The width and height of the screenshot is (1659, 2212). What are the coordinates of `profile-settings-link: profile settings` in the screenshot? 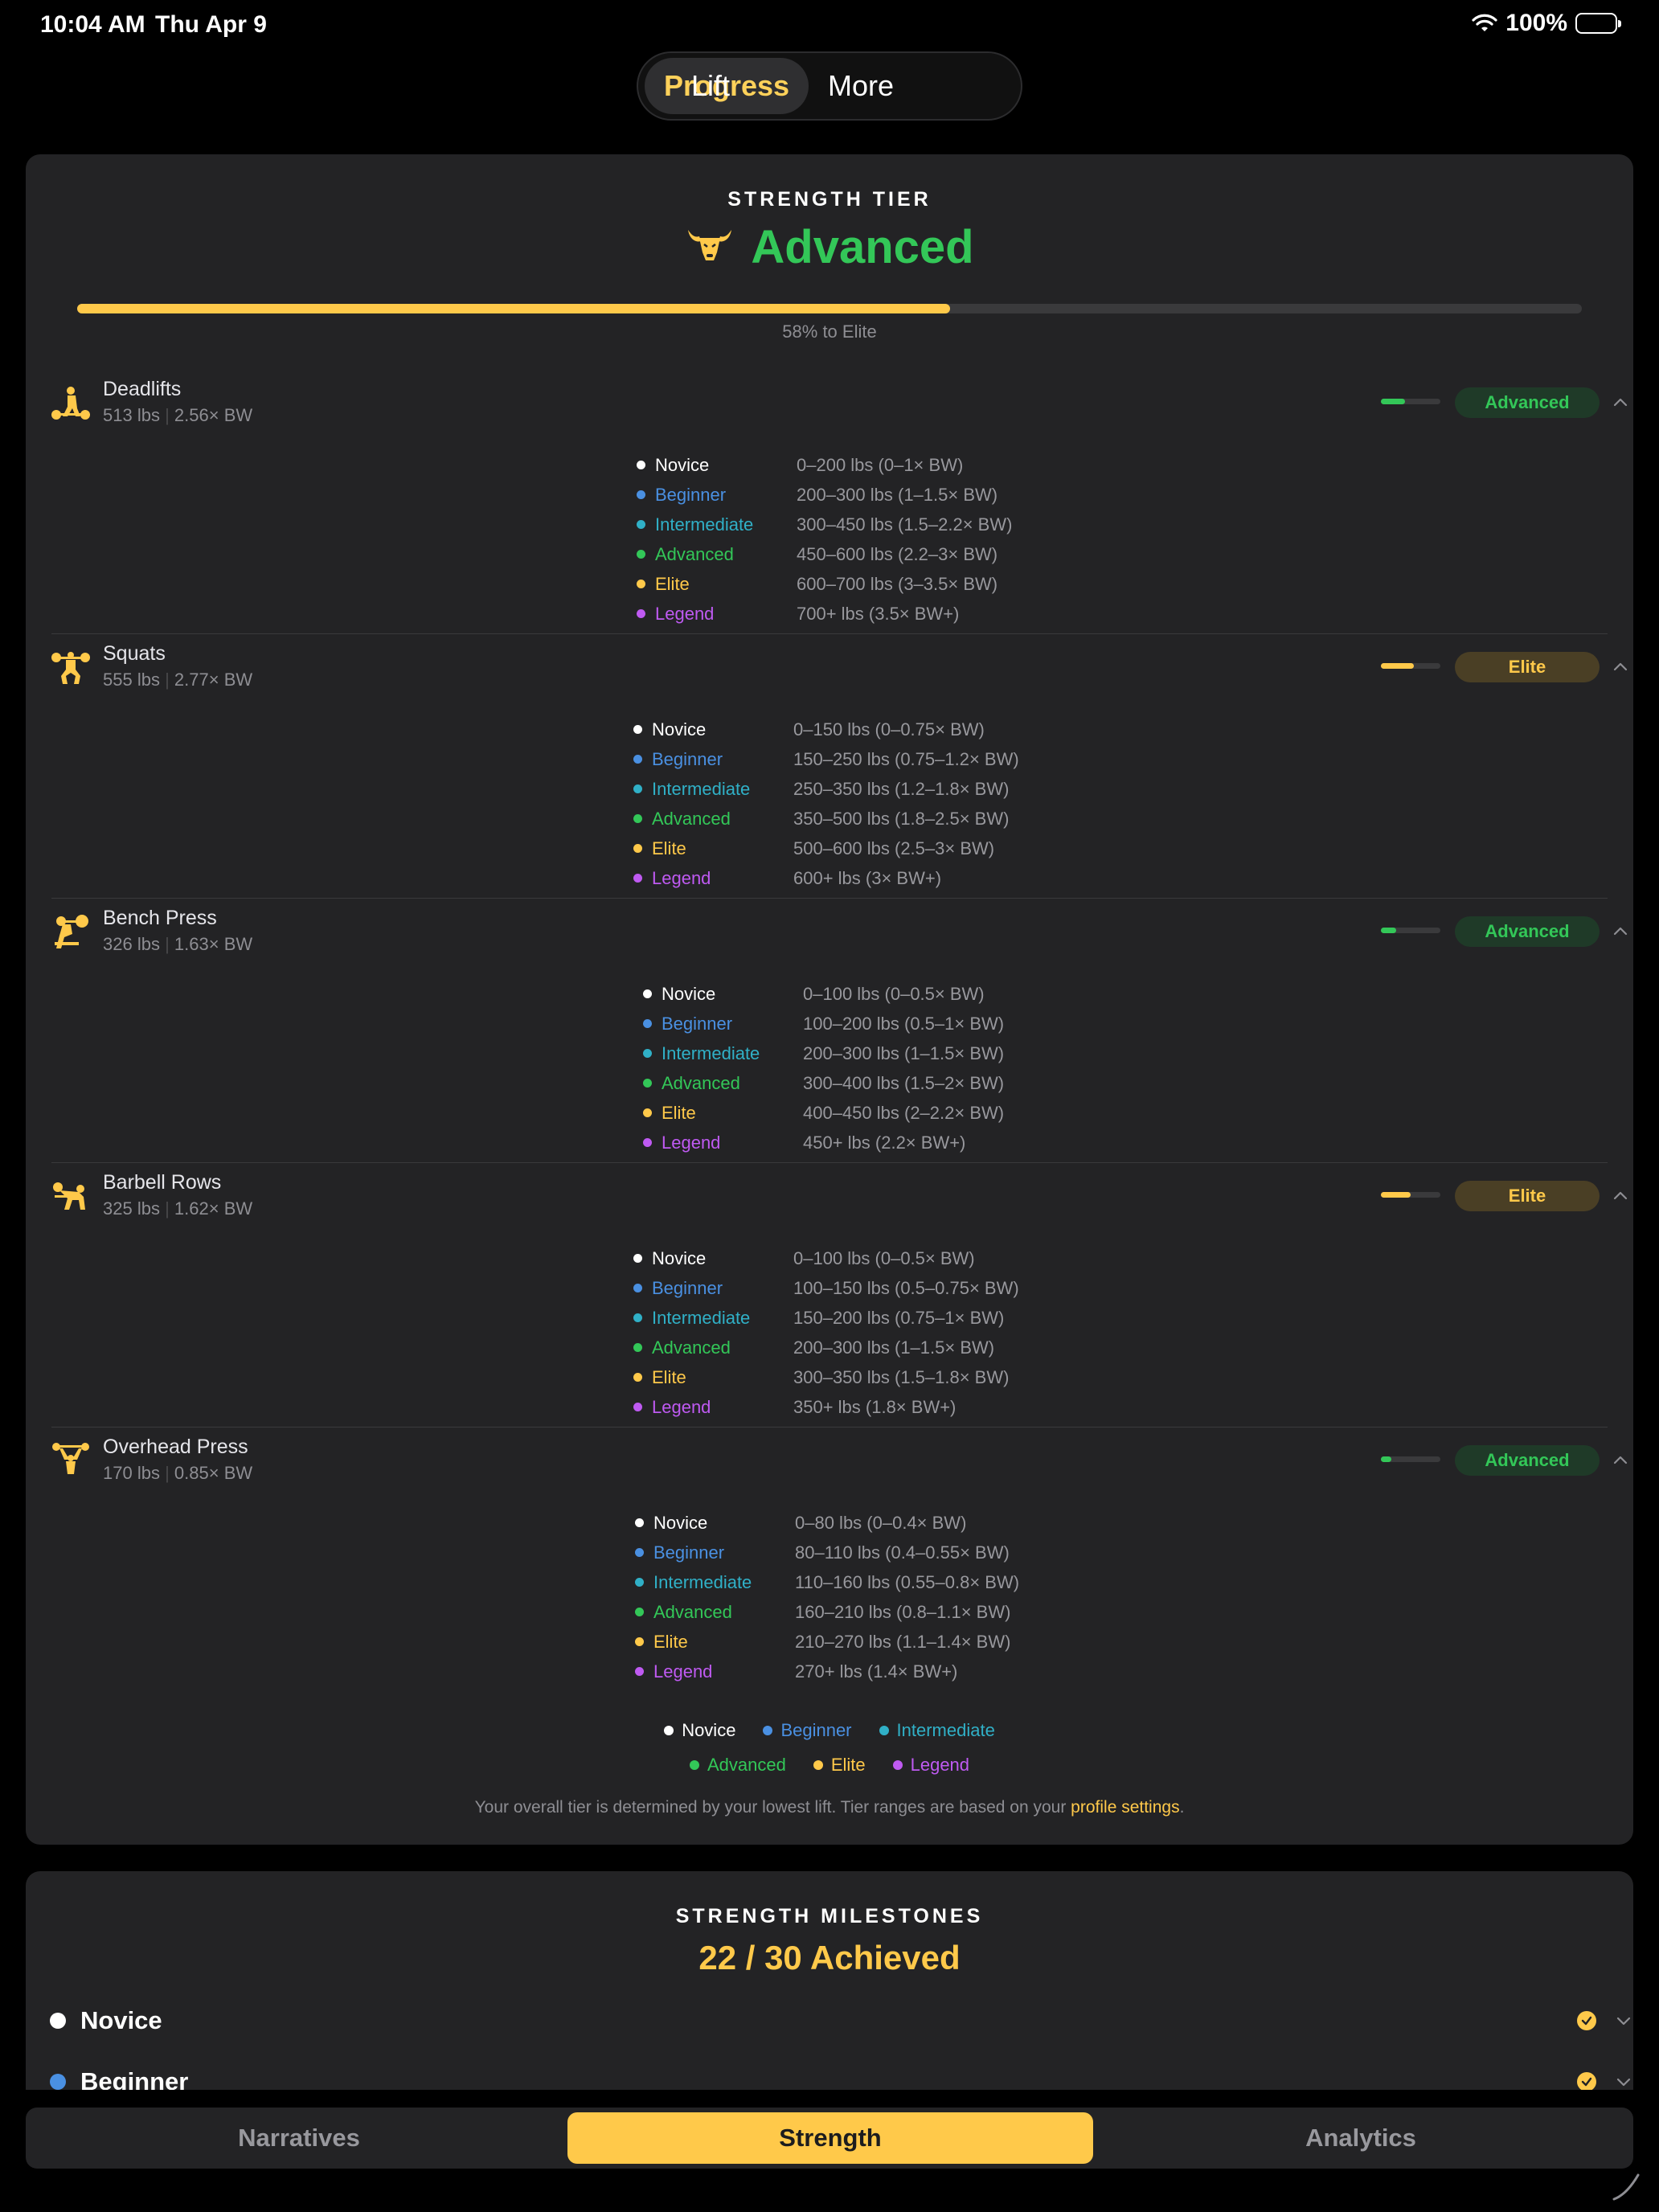 It's located at (1125, 1807).